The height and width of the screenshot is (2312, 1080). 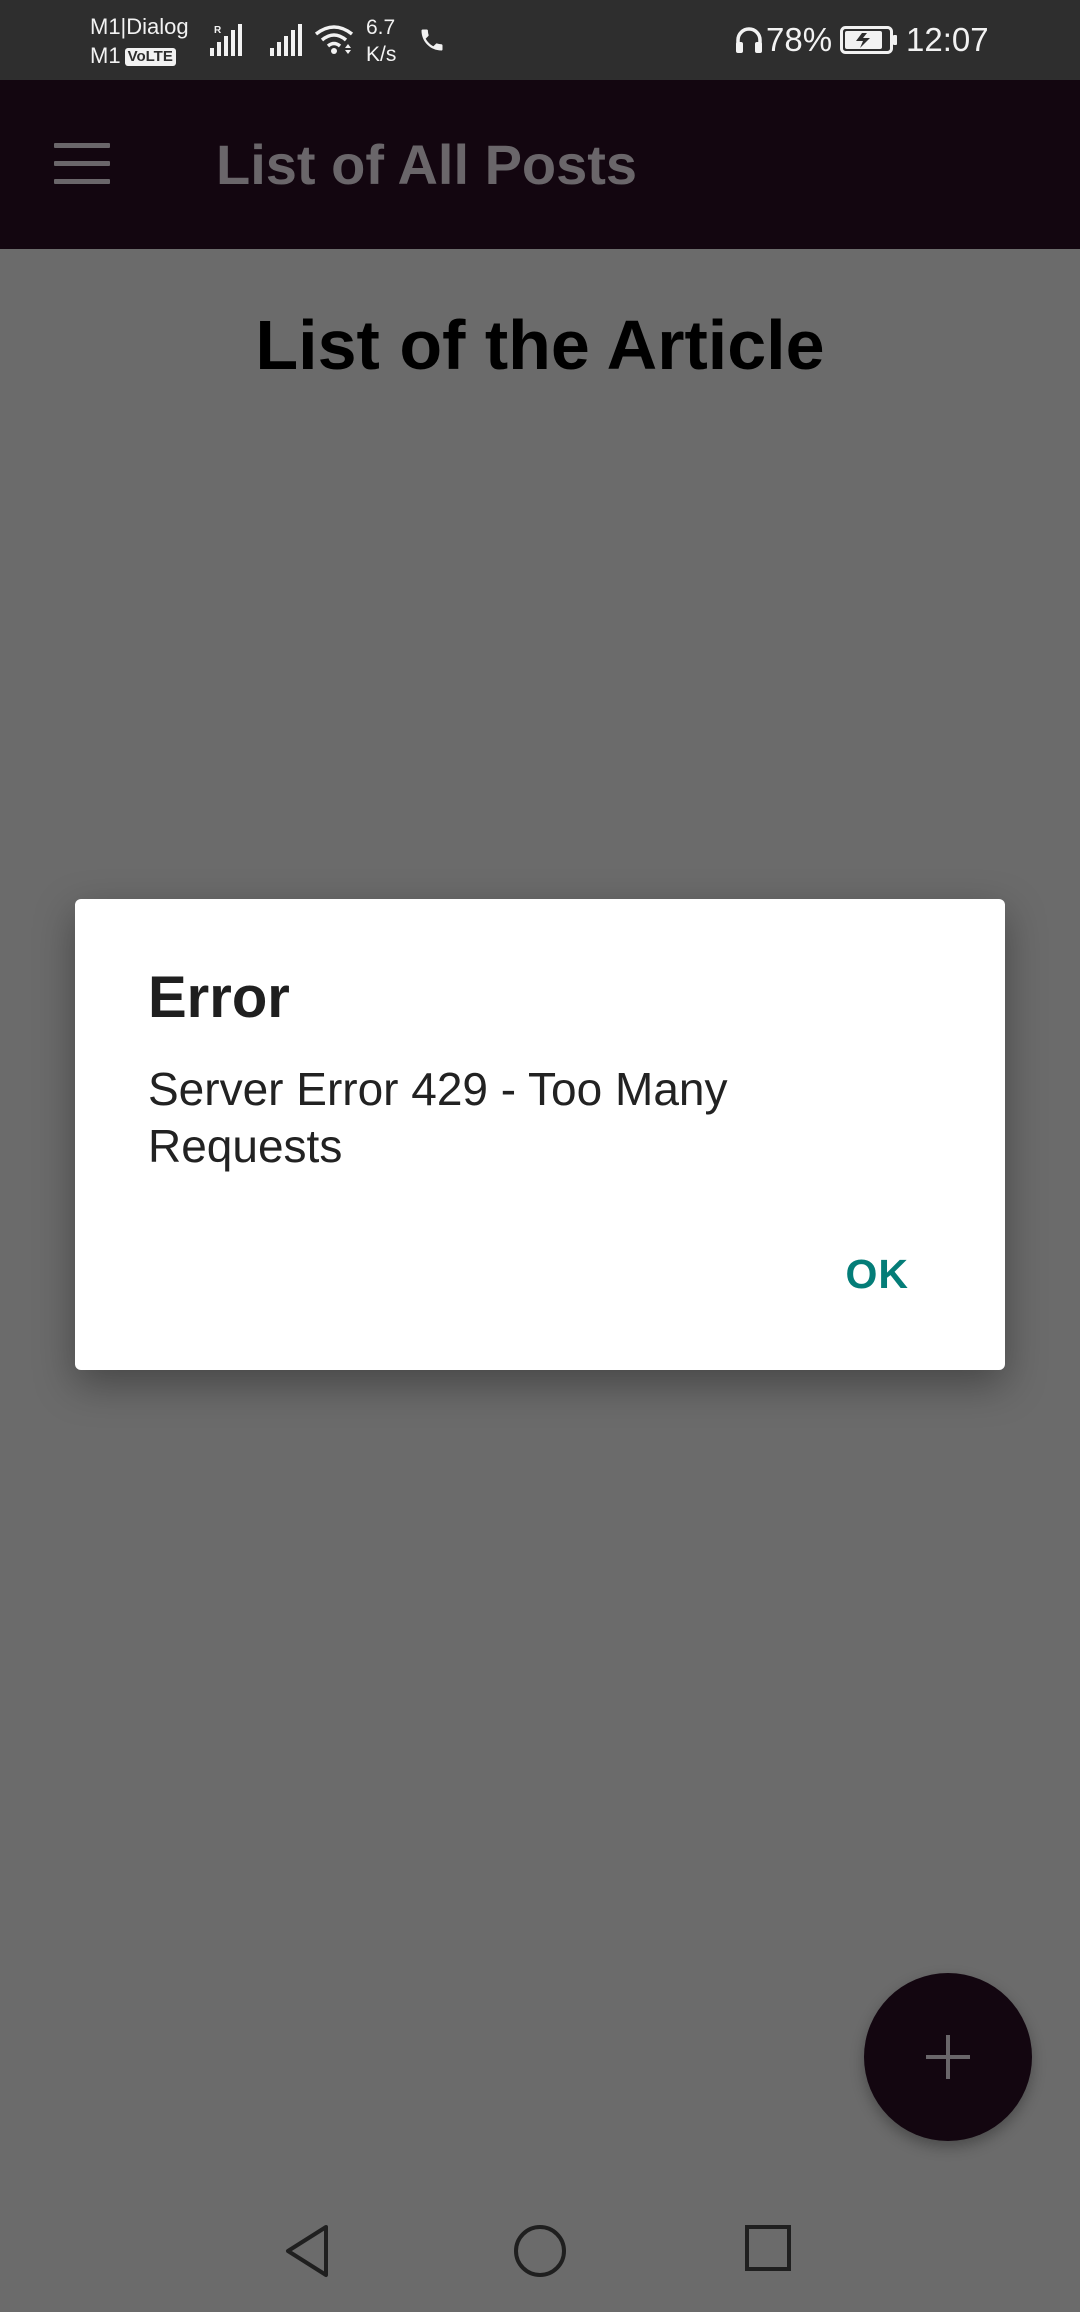 I want to click on app-bar-title: List of All Posts, so click(x=427, y=164).